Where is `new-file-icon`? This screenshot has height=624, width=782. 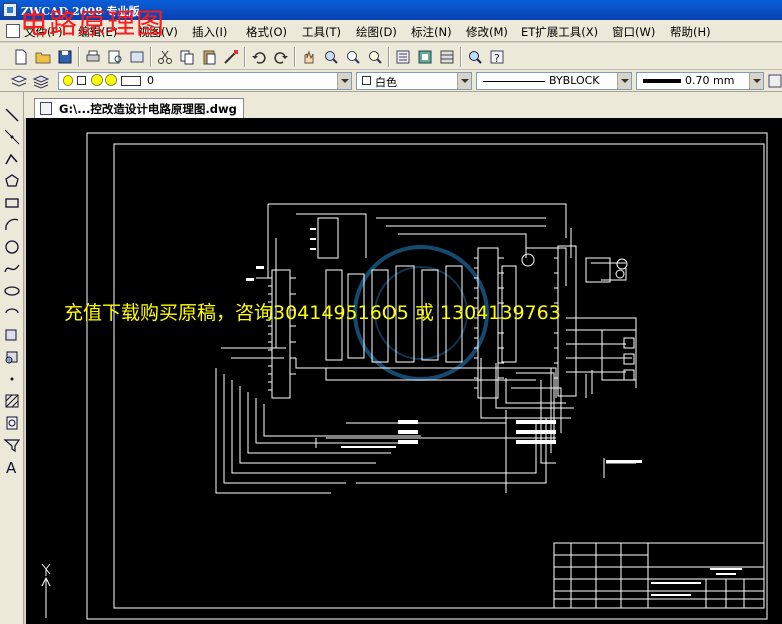
new-file-icon is located at coordinates (21, 57).